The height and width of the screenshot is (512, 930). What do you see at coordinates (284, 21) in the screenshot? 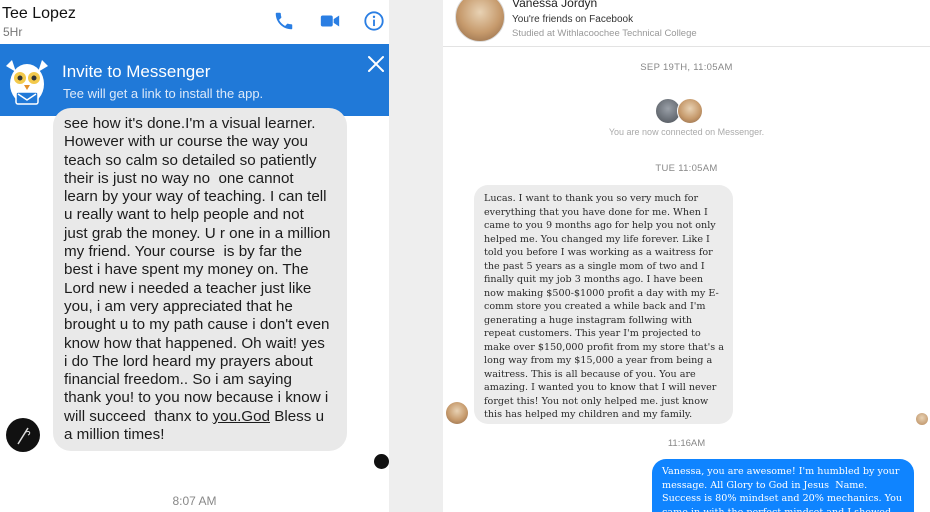
I see `phone-icon` at bounding box center [284, 21].